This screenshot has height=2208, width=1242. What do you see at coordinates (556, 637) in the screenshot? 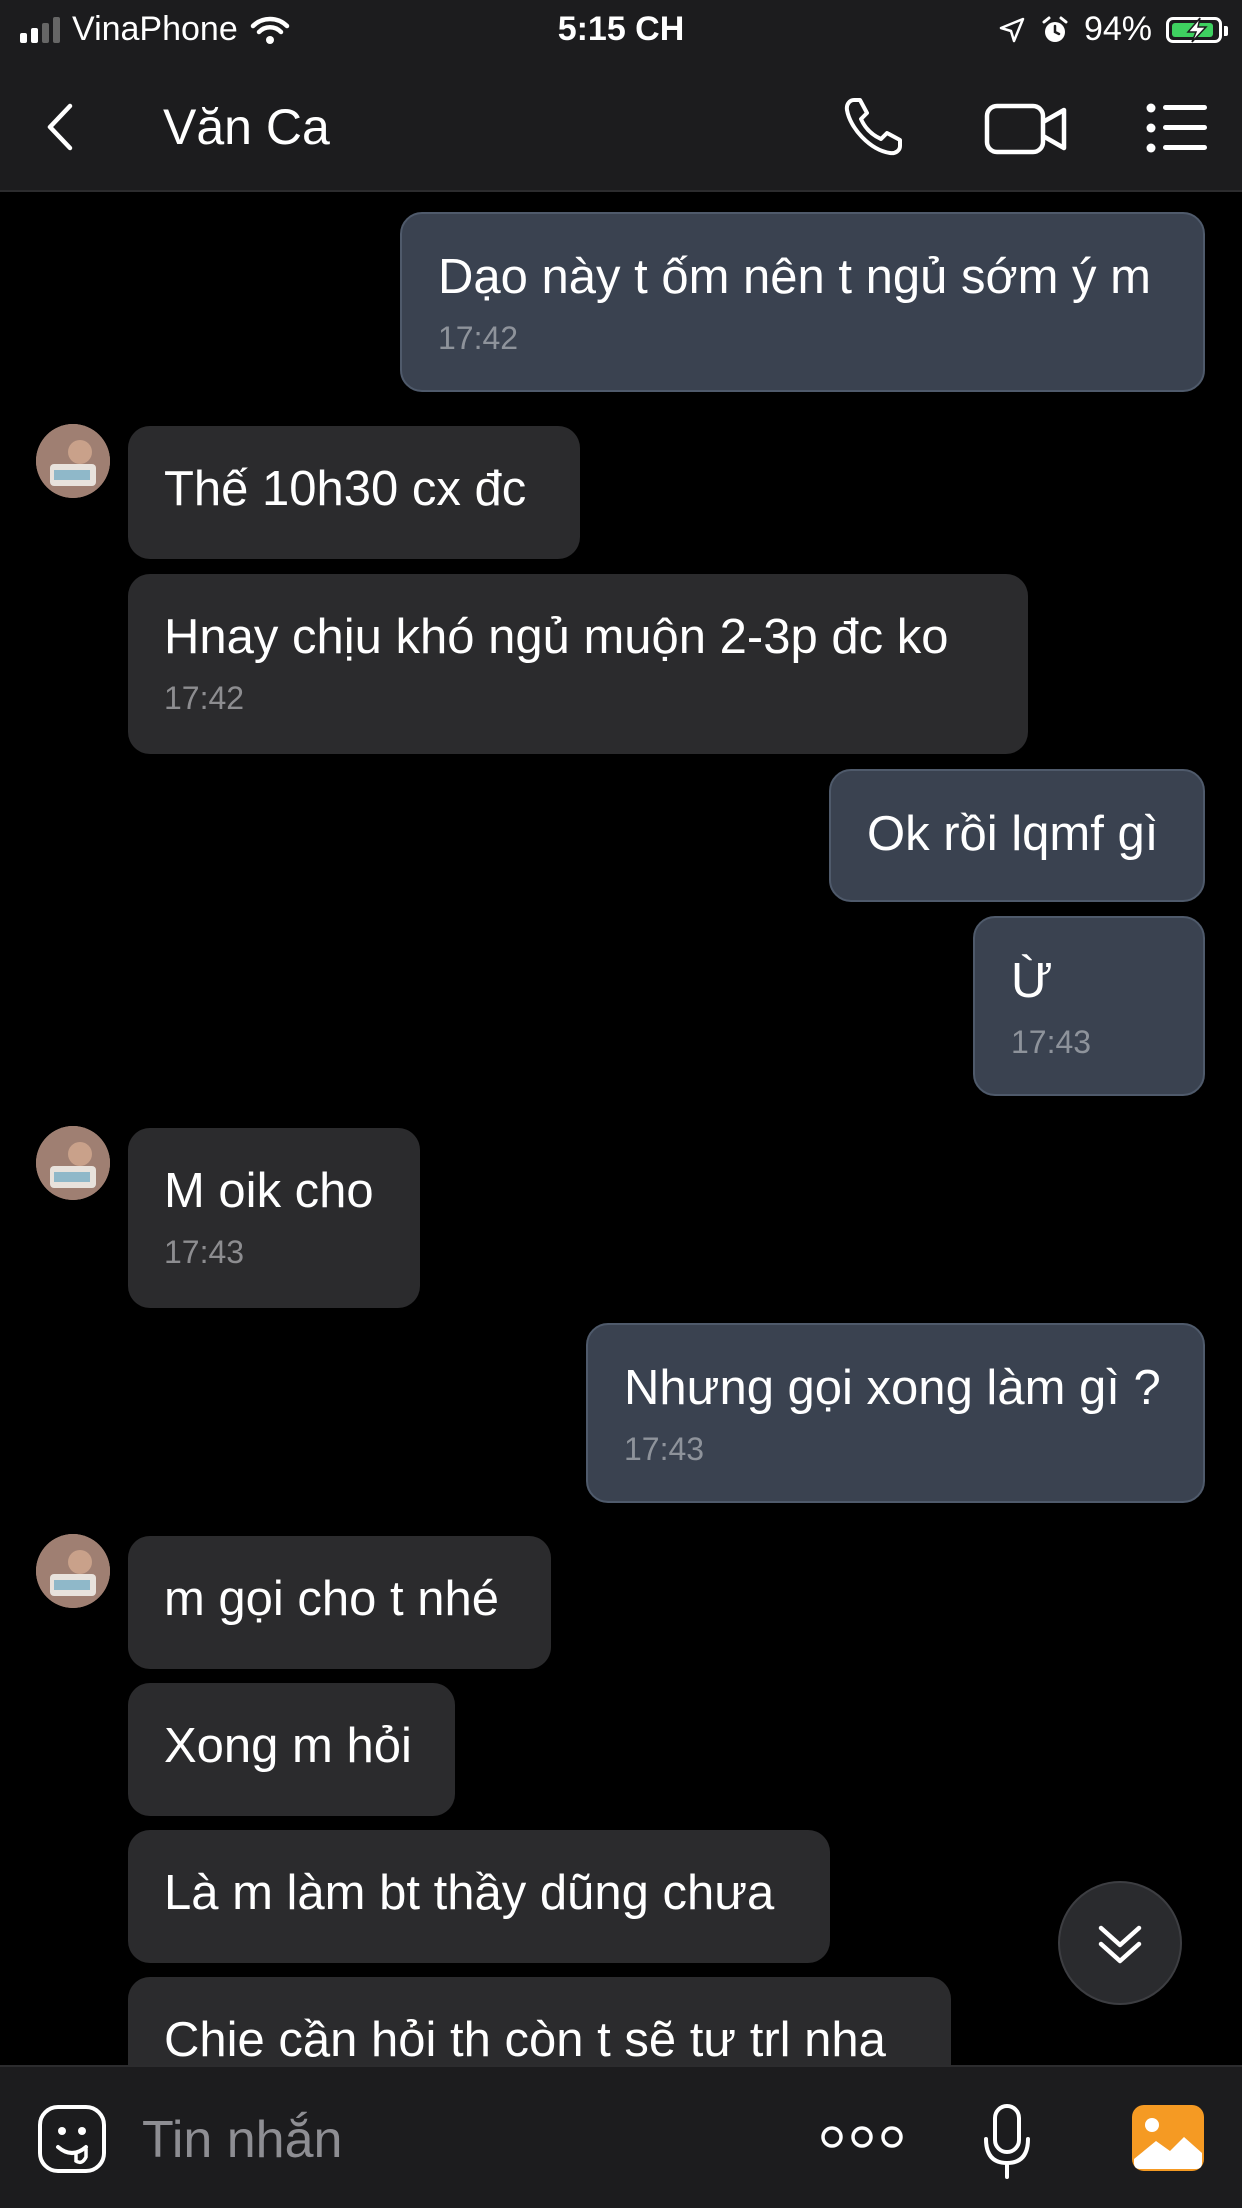
I see `message-text: Hnay chịu khó ngủ muộn 2-3p đc ko` at bounding box center [556, 637].